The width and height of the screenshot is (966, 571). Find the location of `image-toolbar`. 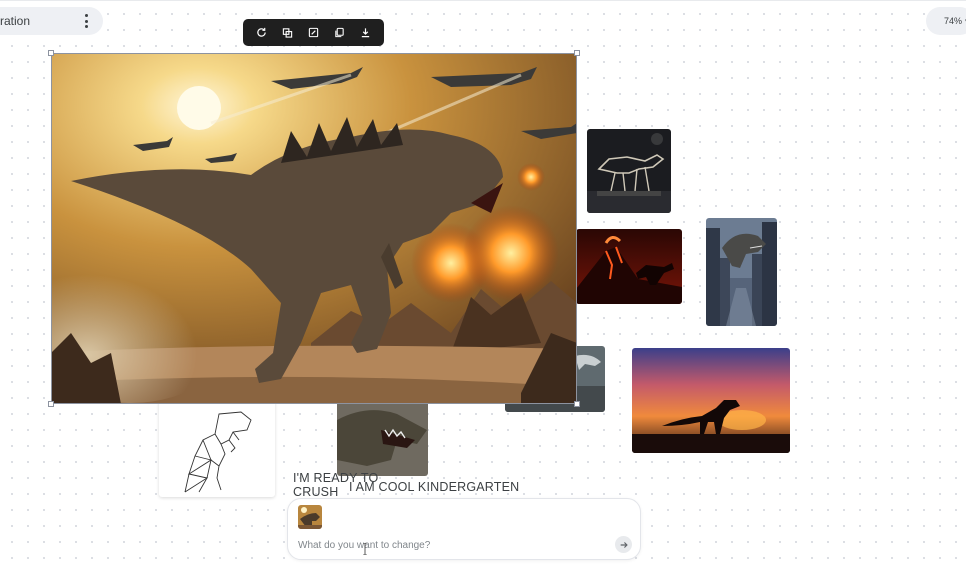

image-toolbar is located at coordinates (313, 32).